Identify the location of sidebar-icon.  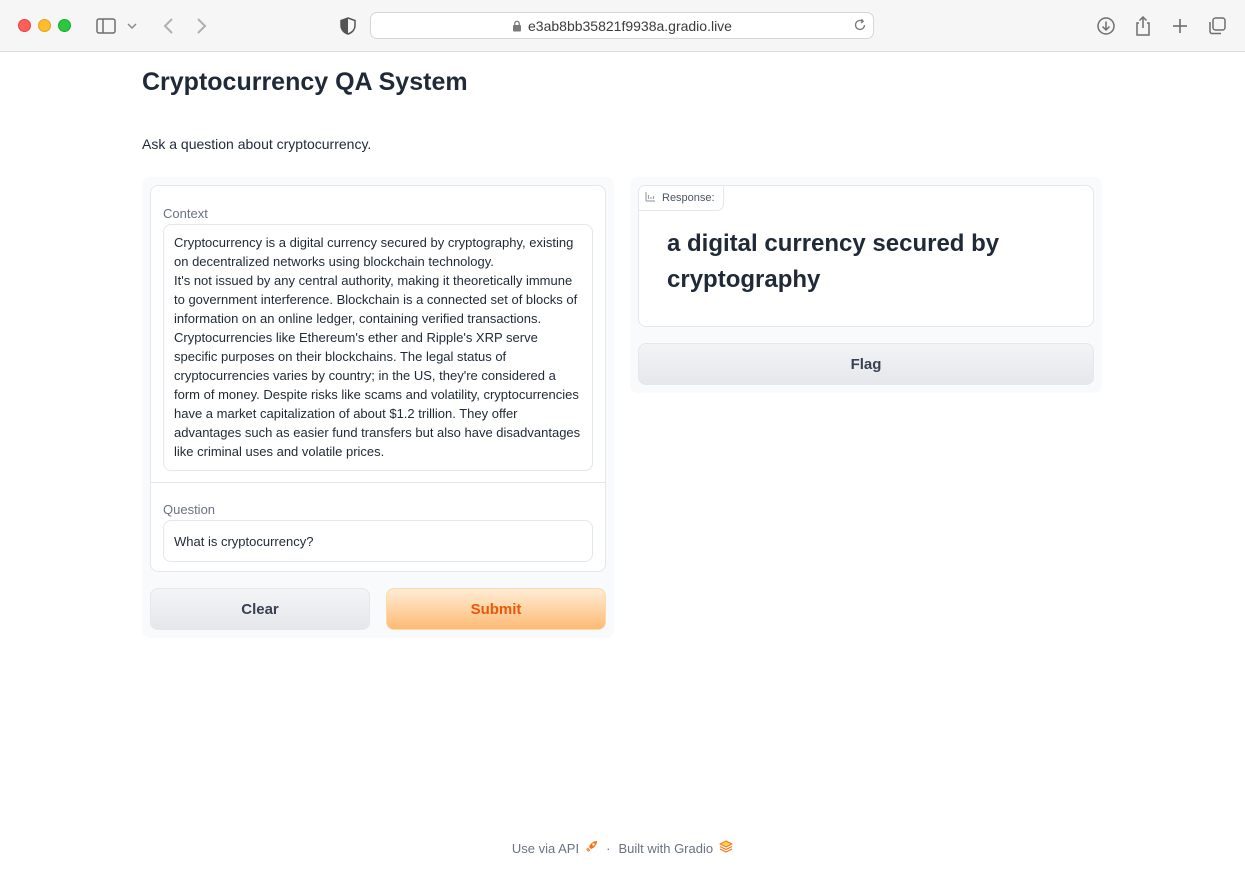
(106, 26).